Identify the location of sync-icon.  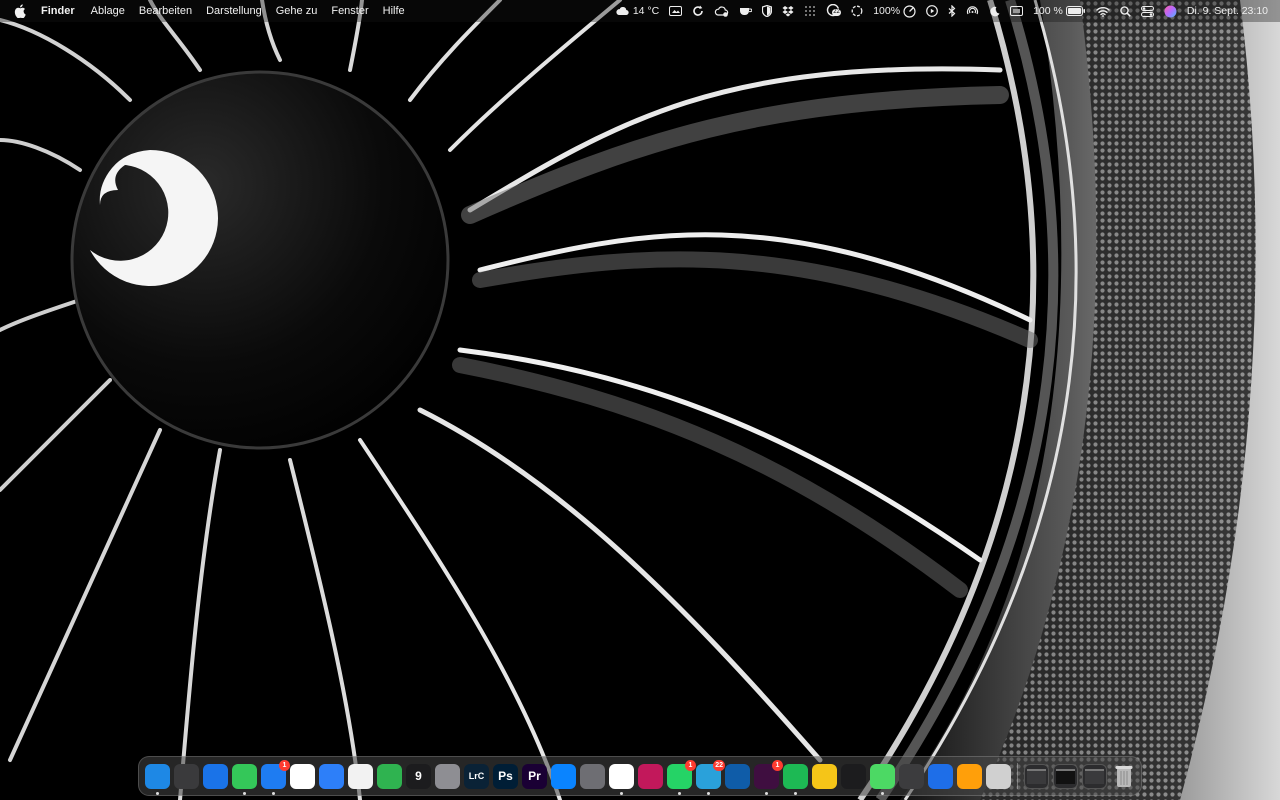
(940, 776).